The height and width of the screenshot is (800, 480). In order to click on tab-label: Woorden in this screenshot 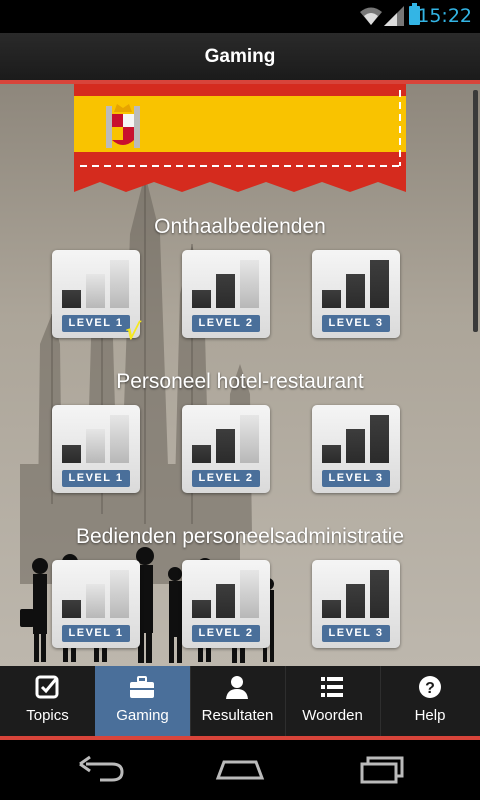, I will do `click(332, 715)`.